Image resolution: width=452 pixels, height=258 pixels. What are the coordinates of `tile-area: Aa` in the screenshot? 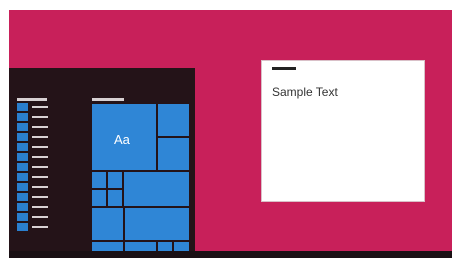 It's located at (140, 177).